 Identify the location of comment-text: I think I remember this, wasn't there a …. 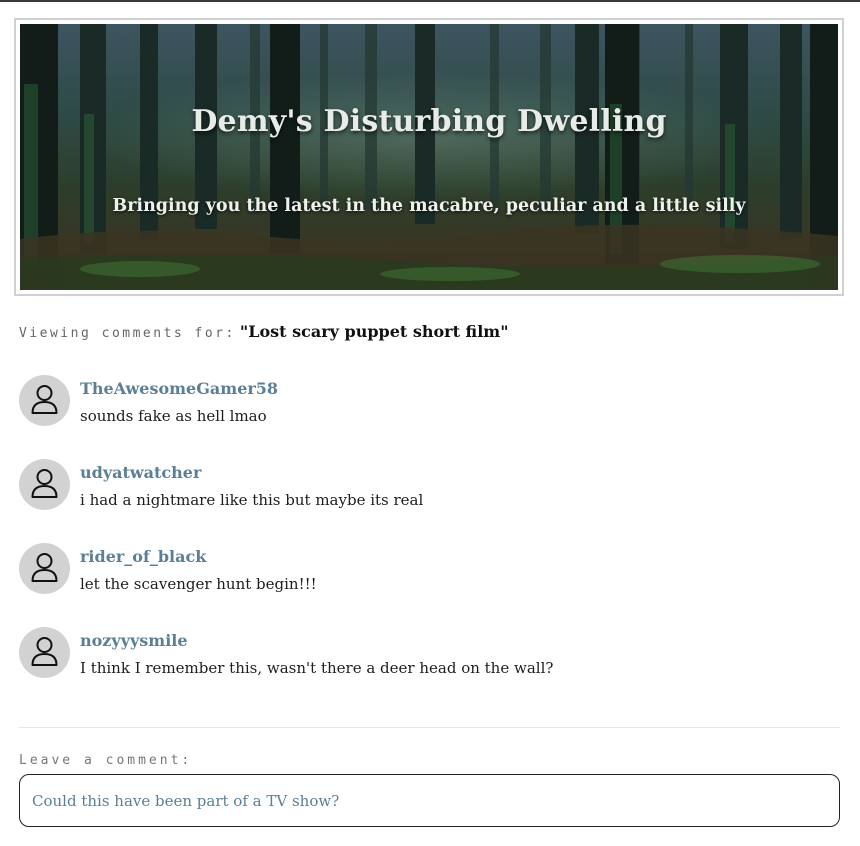
(317, 668).